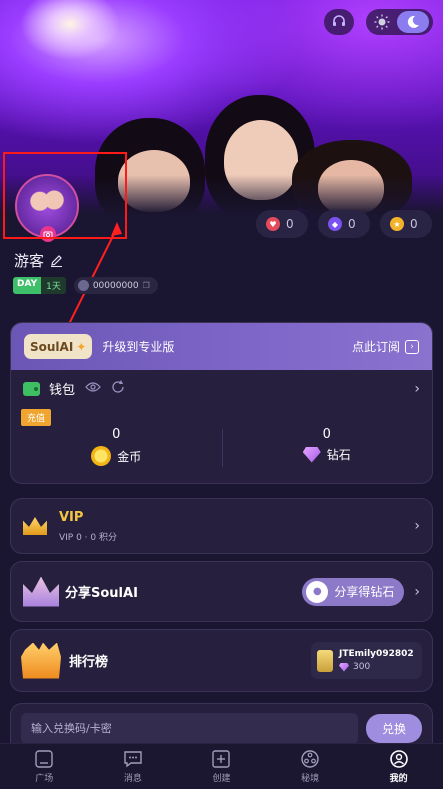 The width and height of the screenshot is (443, 789). I want to click on divider, so click(222, 448).